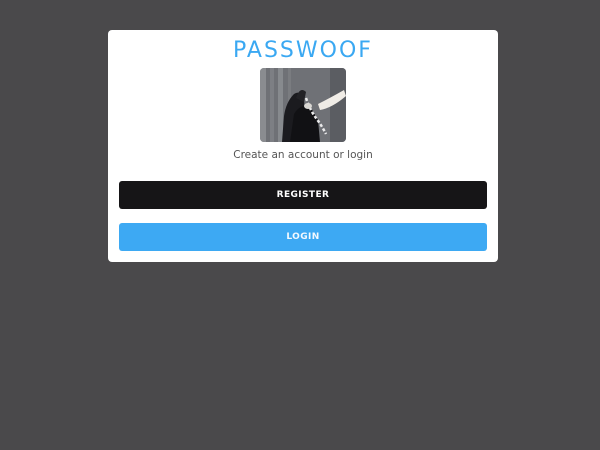 Image resolution: width=600 pixels, height=450 pixels. Describe the element at coordinates (303, 105) in the screenshot. I see `dog-photo` at that location.